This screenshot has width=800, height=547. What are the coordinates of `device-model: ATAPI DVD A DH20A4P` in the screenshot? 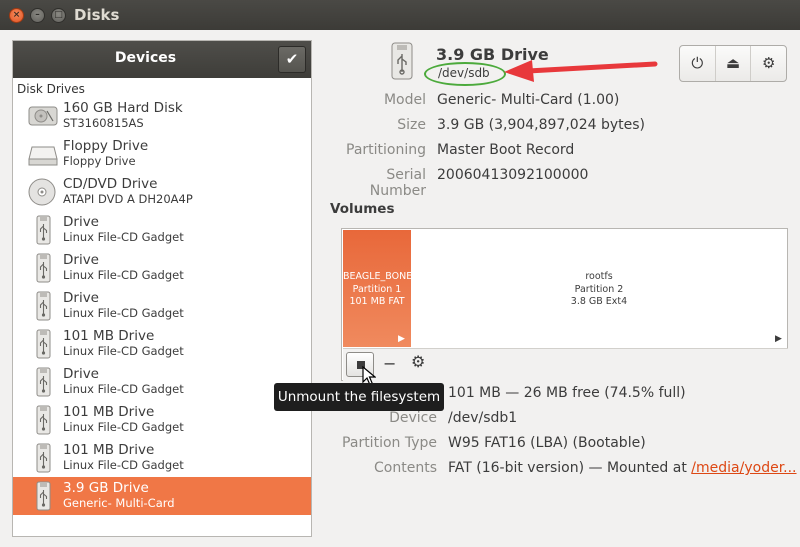 It's located at (128, 199).